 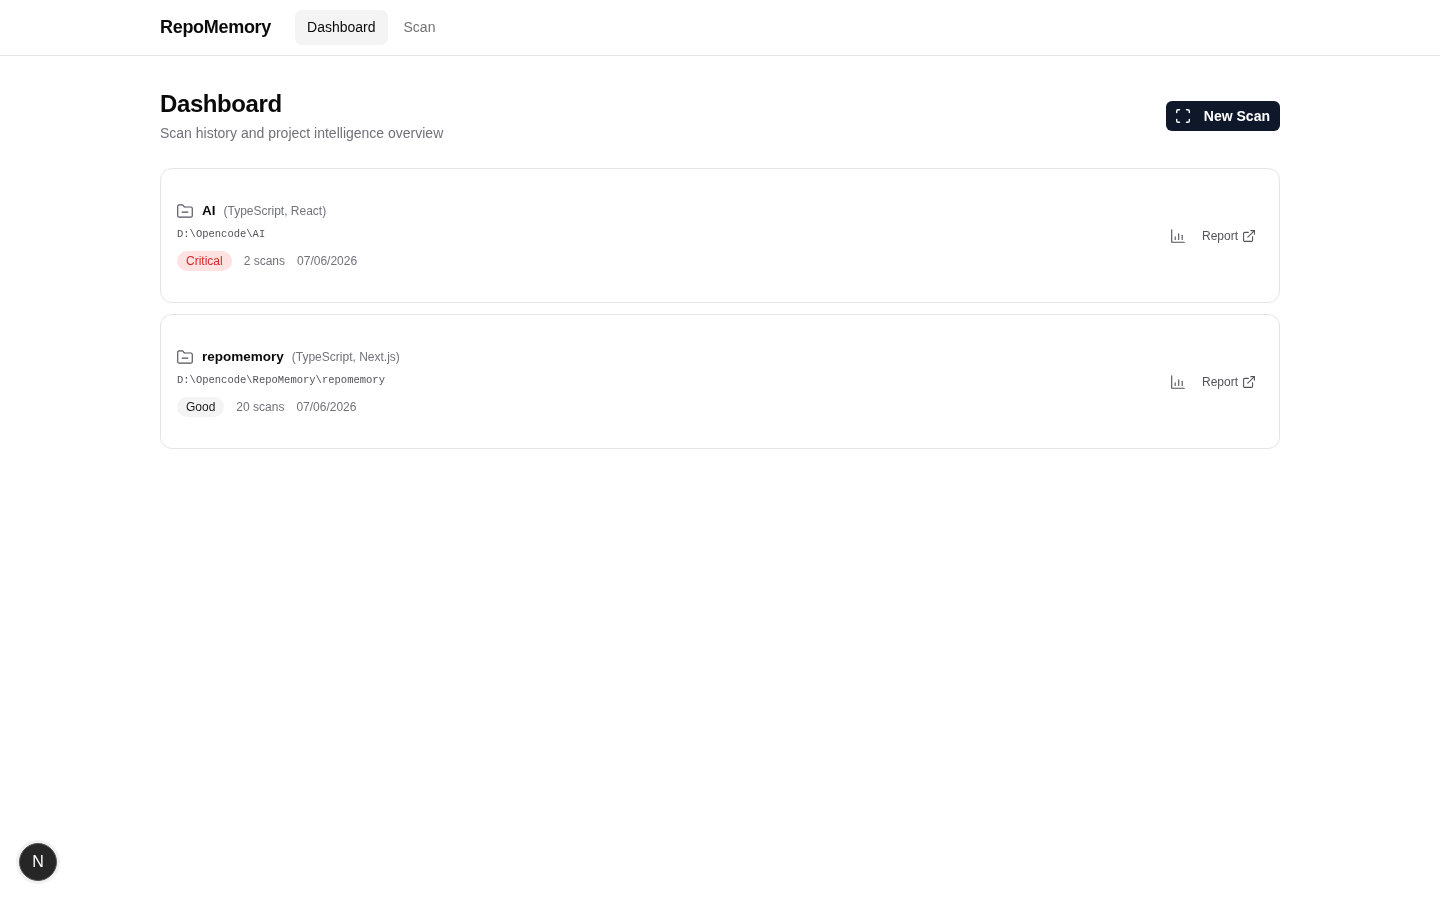 I want to click on nav-tab: Dashboard, so click(x=341, y=27).